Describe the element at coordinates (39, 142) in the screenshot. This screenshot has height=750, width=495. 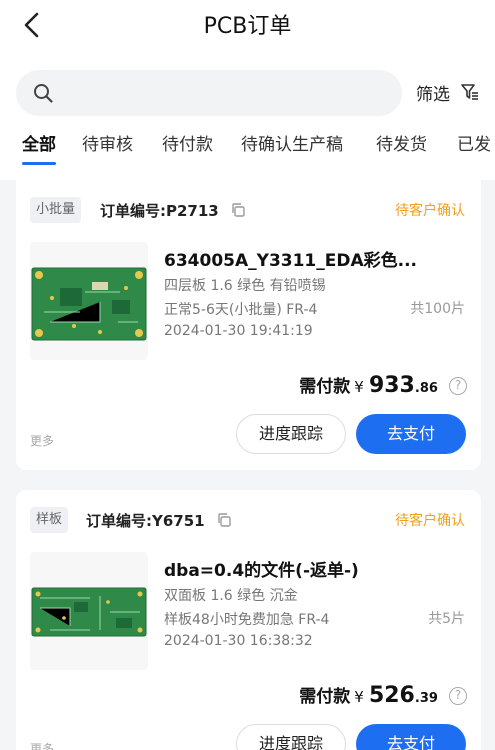
I see `tab-all: 全部` at that location.